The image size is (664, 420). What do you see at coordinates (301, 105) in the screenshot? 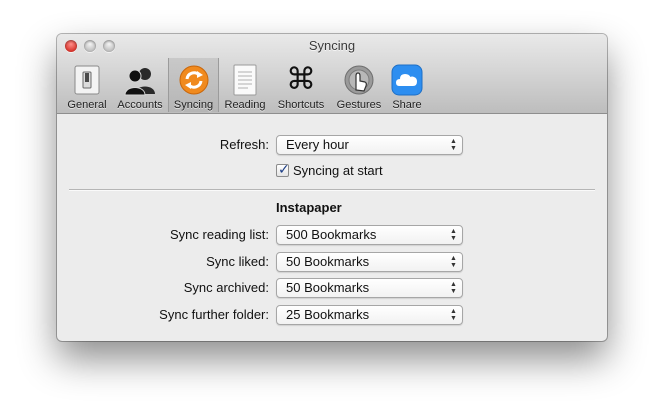
I see `tab-shortcuts-label: Shortcuts` at bounding box center [301, 105].